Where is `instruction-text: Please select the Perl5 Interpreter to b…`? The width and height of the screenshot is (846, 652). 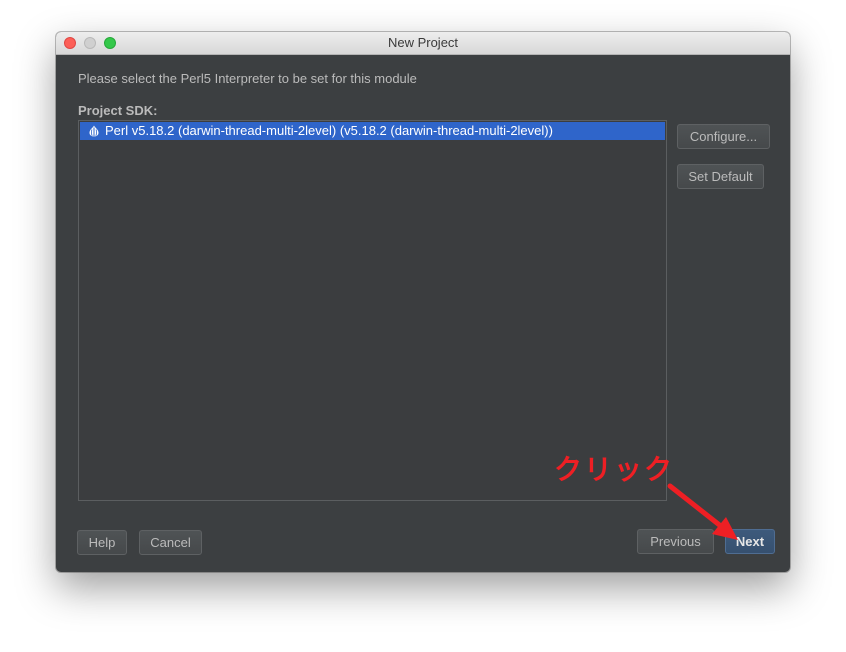 instruction-text: Please select the Perl5 Interpreter to b… is located at coordinates (247, 78).